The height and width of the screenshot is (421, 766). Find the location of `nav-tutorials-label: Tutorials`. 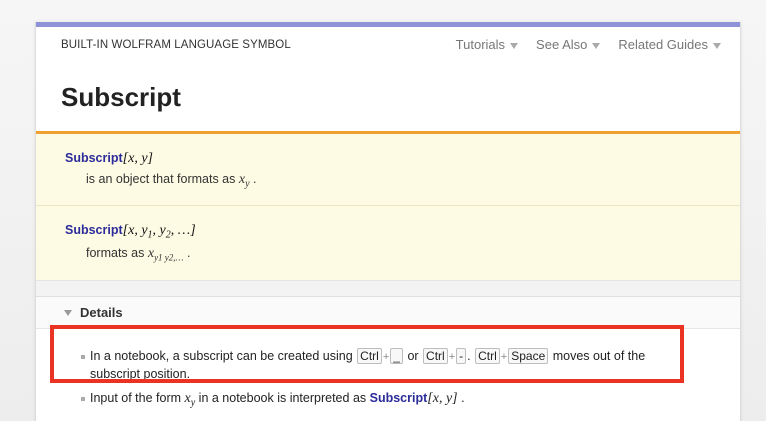

nav-tutorials-label: Tutorials is located at coordinates (480, 44).